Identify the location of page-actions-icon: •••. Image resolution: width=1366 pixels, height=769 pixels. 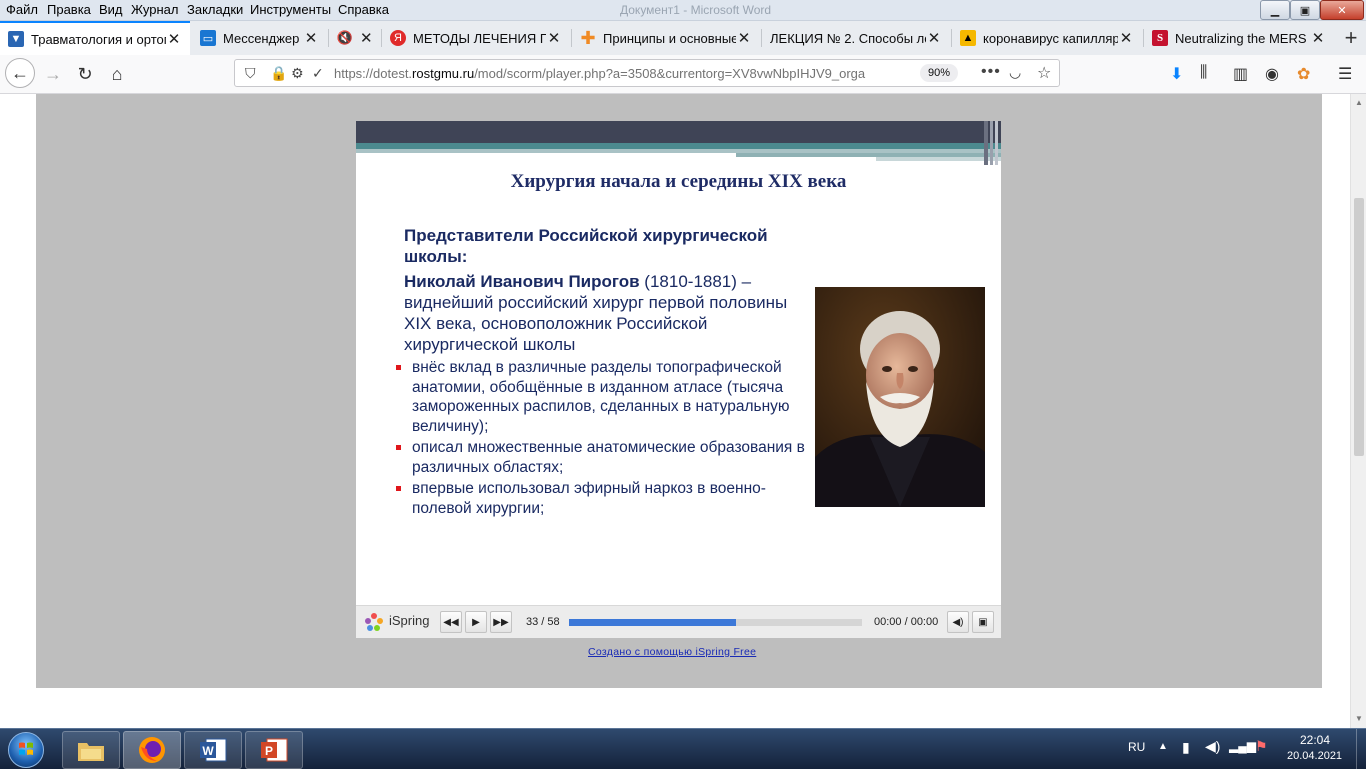
(991, 72).